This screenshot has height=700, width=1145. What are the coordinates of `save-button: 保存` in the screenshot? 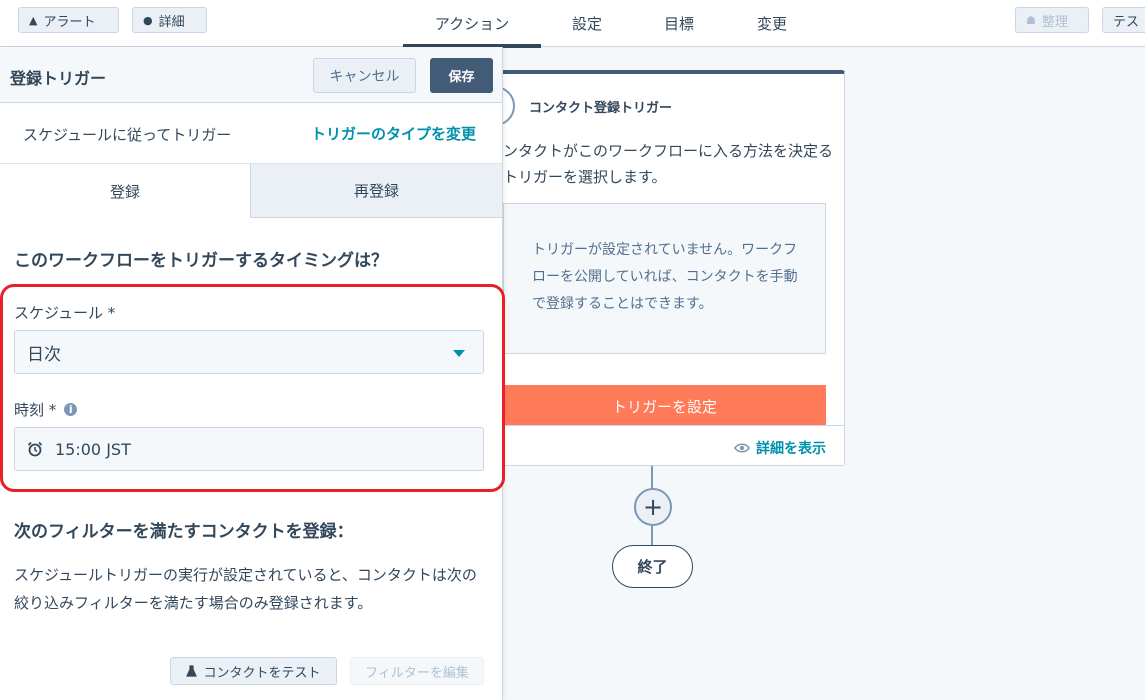 It's located at (461, 75).